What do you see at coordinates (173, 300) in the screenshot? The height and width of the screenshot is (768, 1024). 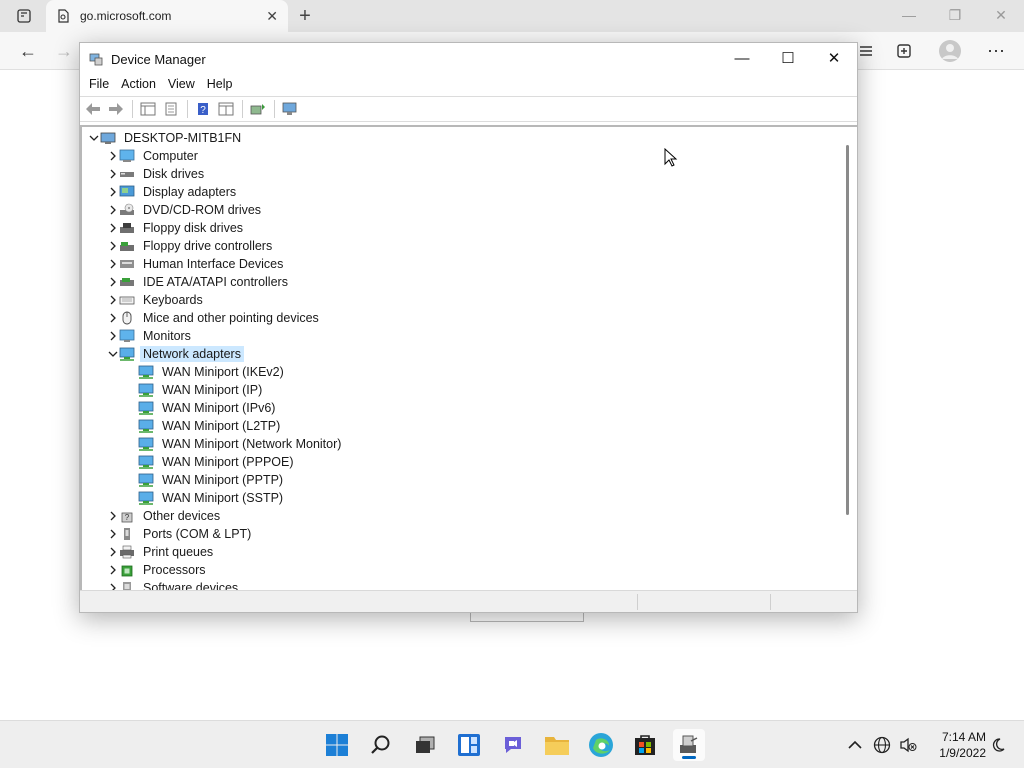 I see `tree-label: Keyboards` at bounding box center [173, 300].